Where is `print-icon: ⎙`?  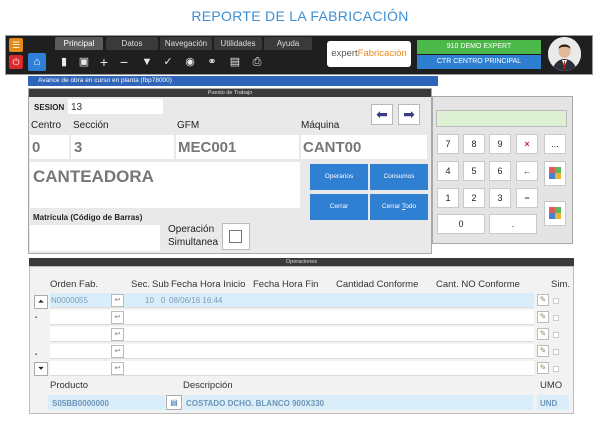
print-icon: ⎙ is located at coordinates (257, 62).